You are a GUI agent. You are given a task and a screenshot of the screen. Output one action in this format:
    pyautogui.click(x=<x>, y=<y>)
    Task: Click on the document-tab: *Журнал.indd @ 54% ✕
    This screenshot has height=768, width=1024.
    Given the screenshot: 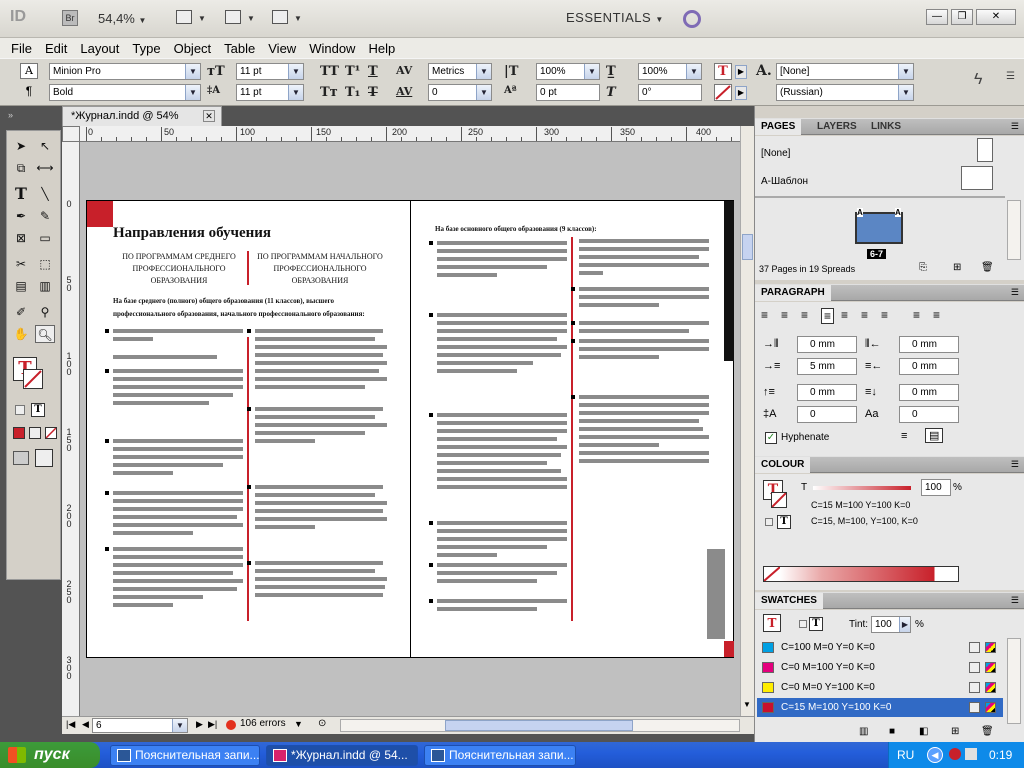 What is the action you would take?
    pyautogui.click(x=142, y=116)
    